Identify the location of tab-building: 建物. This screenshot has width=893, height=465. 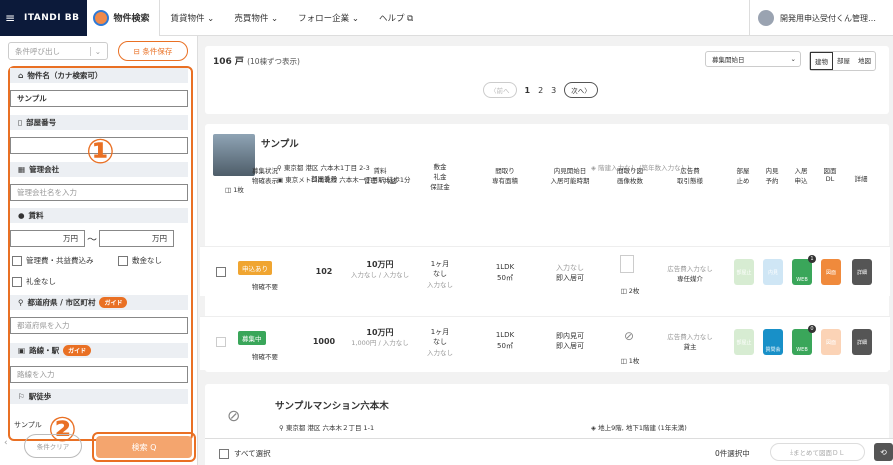
(821, 61).